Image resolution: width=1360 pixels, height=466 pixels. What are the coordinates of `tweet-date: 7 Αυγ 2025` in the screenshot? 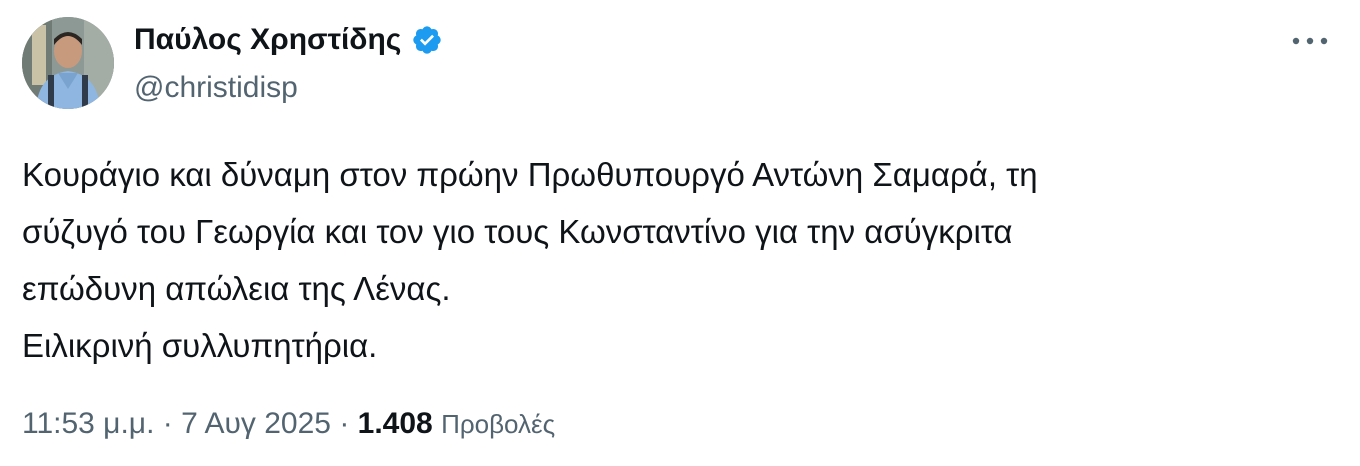 It's located at (256, 423).